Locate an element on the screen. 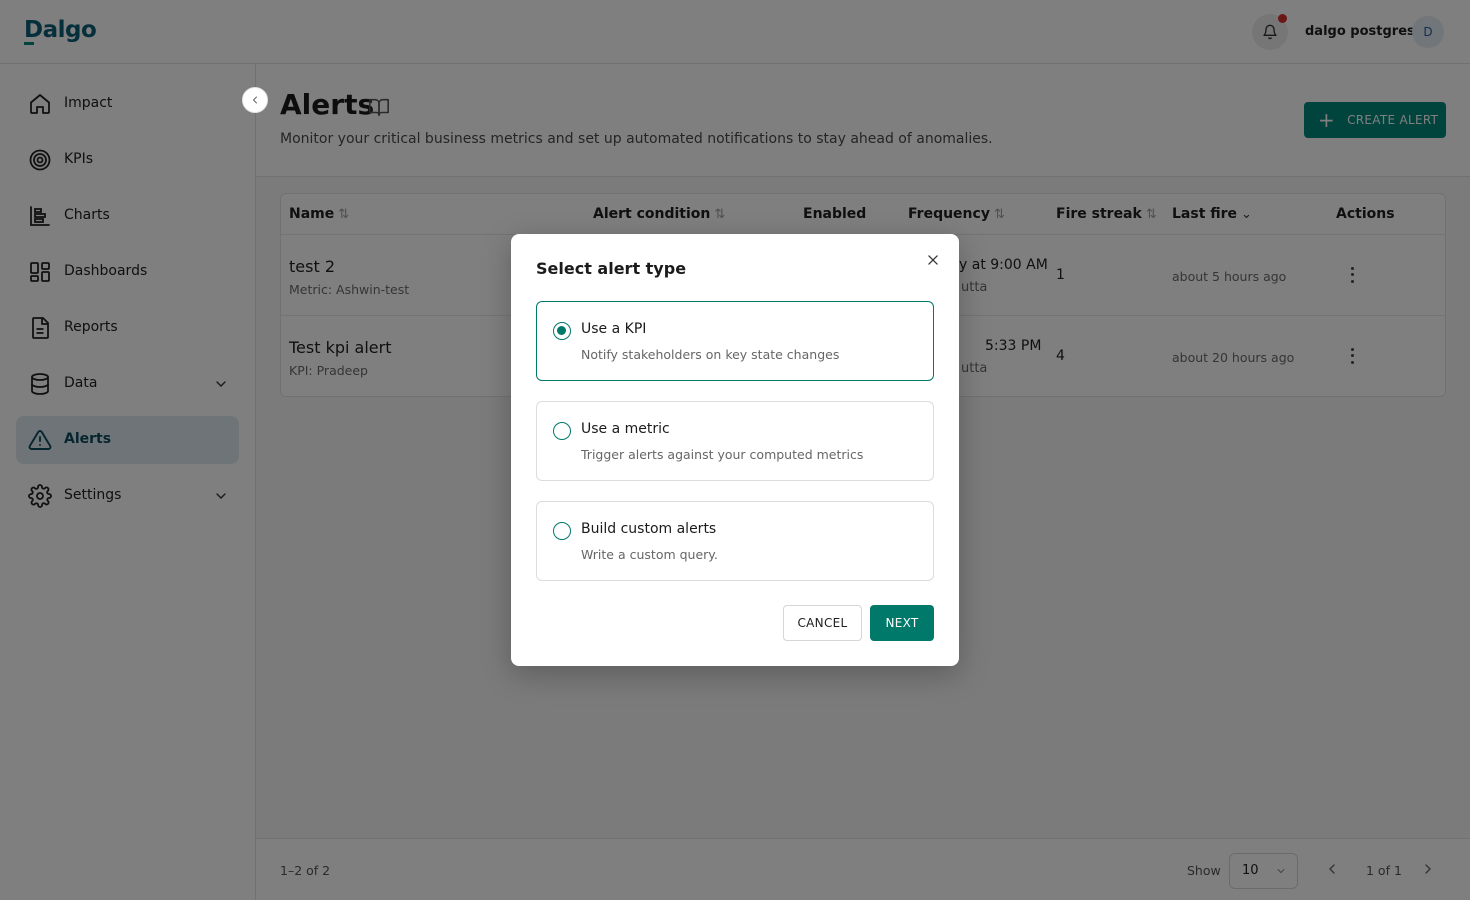 This screenshot has width=1470, height=900. cancel-button: CANCEL is located at coordinates (822, 623).